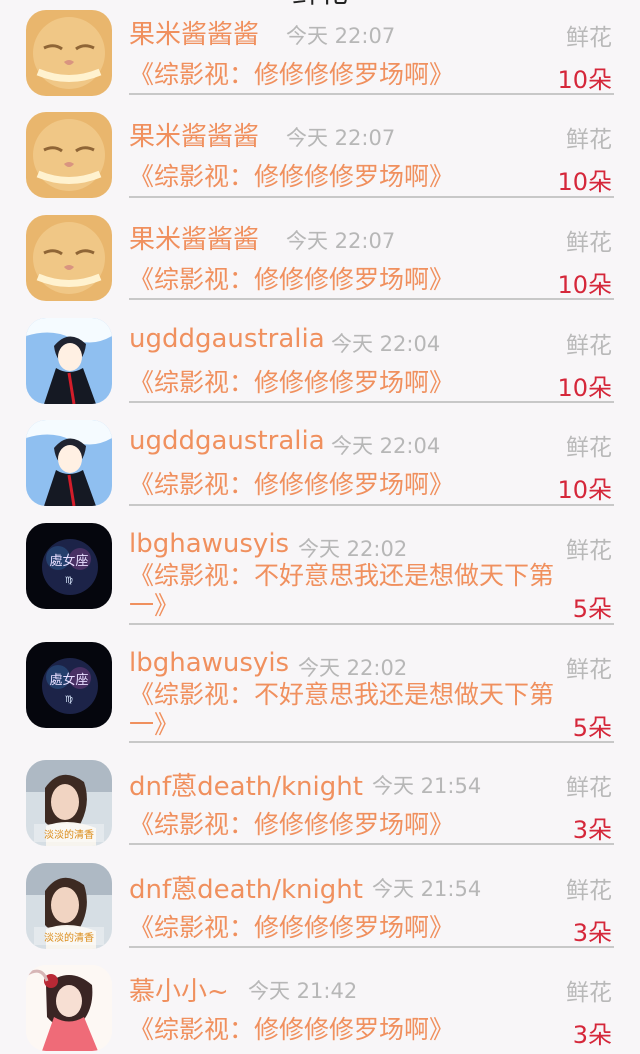  What do you see at coordinates (179, 989) in the screenshot?
I see `sender-name: 慕小小~` at bounding box center [179, 989].